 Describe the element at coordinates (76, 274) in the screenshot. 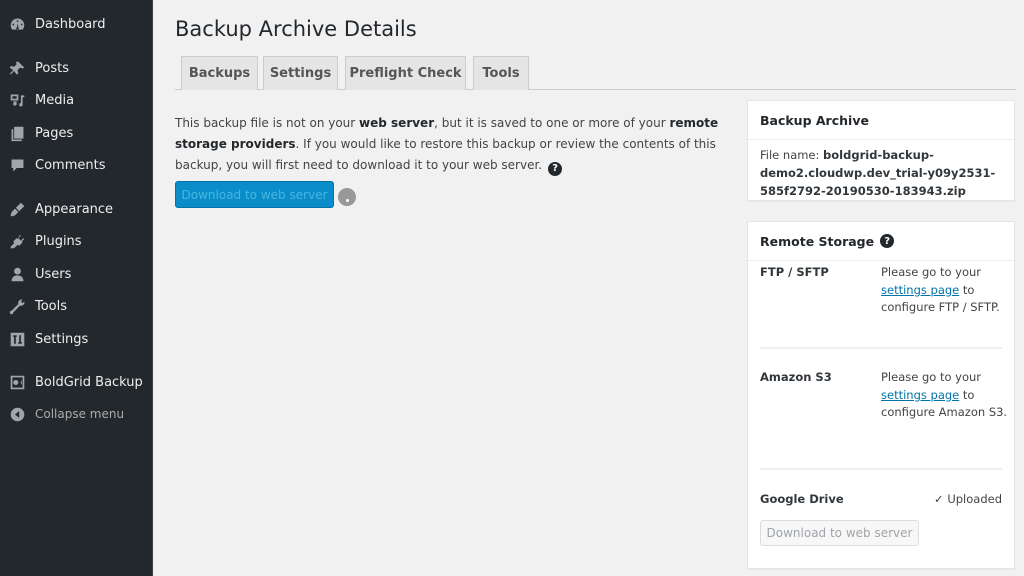

I see `sidebar-item-users: Users` at that location.